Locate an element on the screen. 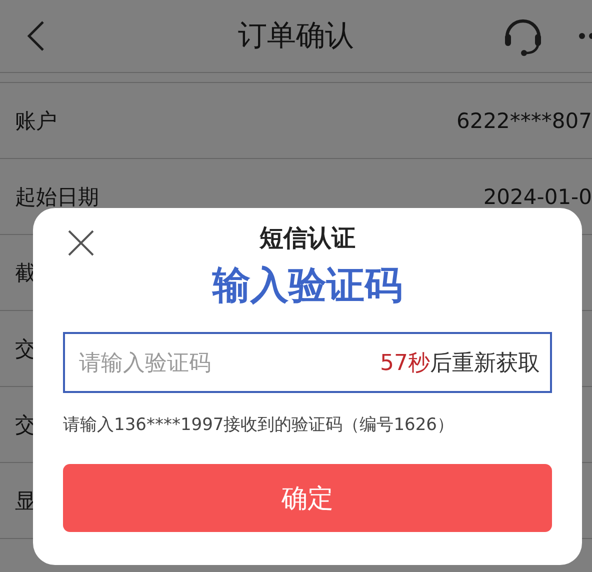 The width and height of the screenshot is (592, 572). code-input-field: 请输入验证码 57秒后重新获取 is located at coordinates (307, 362).